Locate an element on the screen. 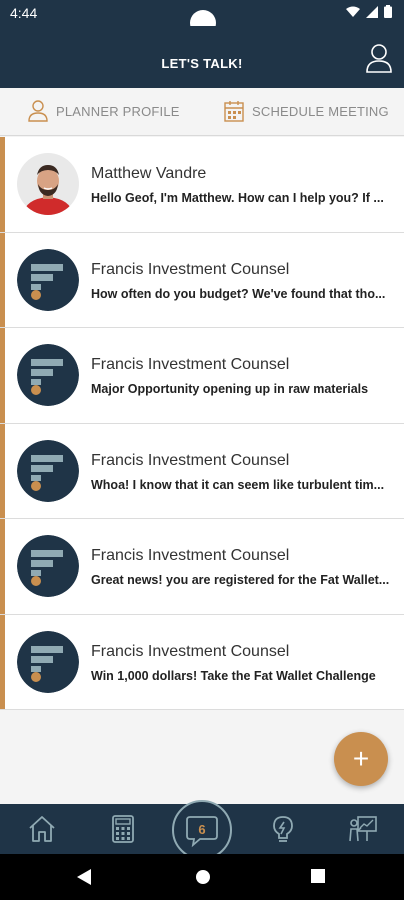 The height and width of the screenshot is (900, 404). person-photo-icon is located at coordinates (48, 184).